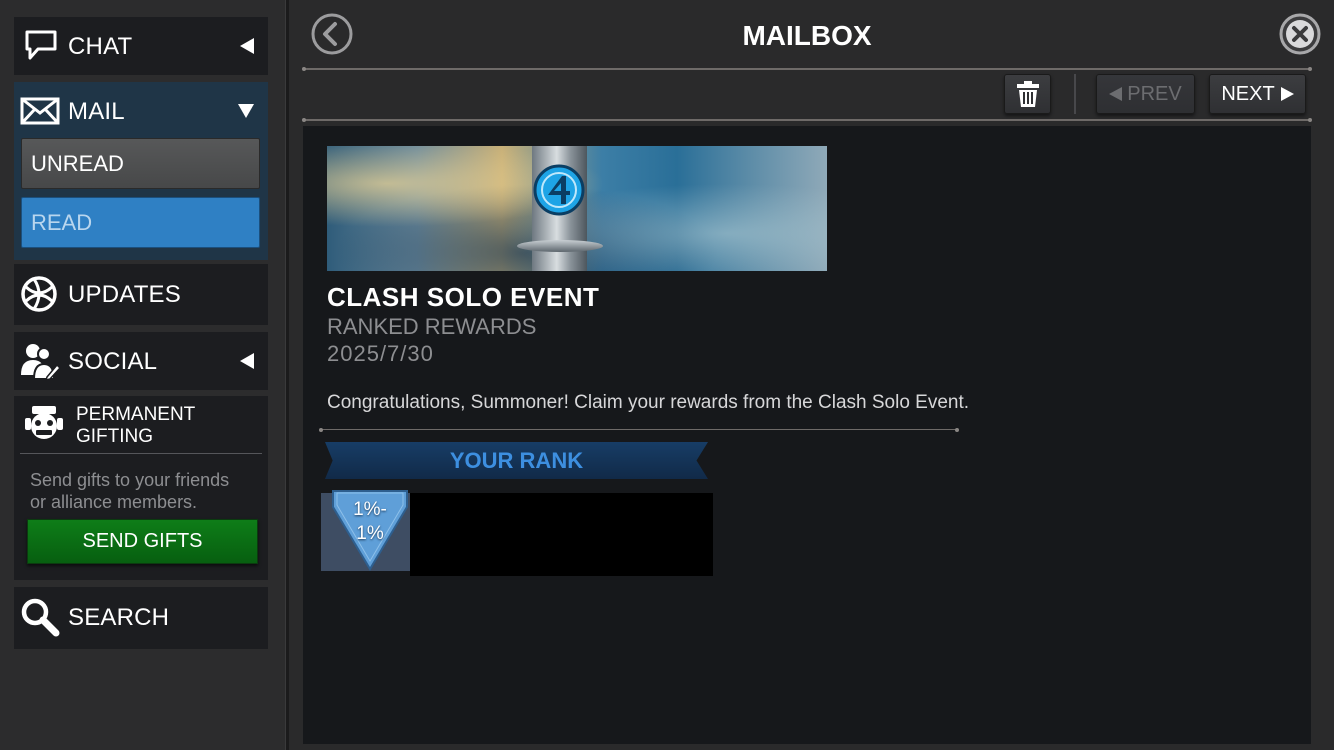 The height and width of the screenshot is (750, 1334). Describe the element at coordinates (807, 35) in the screenshot. I see `page-title: MAILBOX` at that location.